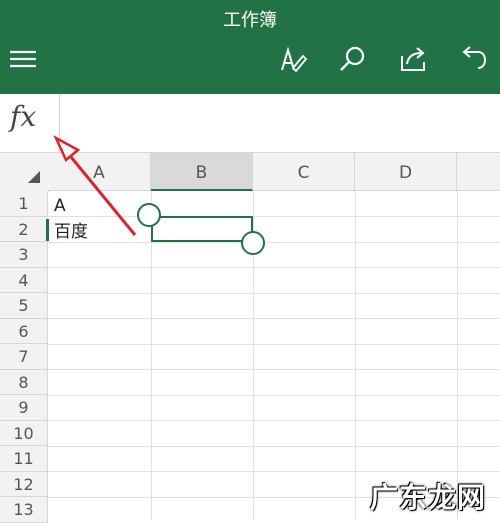 The height and width of the screenshot is (523, 500). Describe the element at coordinates (60, 206) in the screenshot. I see `cell-a1: A` at that location.